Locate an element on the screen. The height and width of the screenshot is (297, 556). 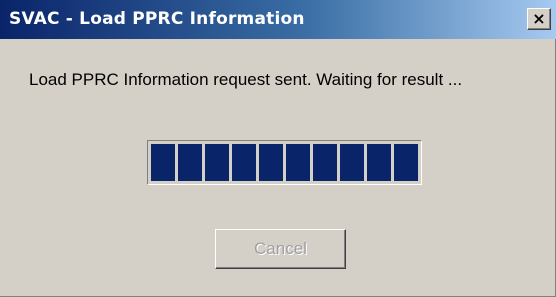
close-button: × is located at coordinates (539, 19).